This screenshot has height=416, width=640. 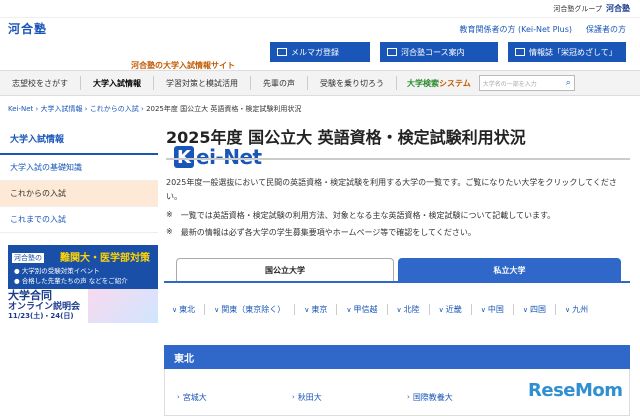 I want to click on tab-private: 私立大学, so click(x=509, y=270).